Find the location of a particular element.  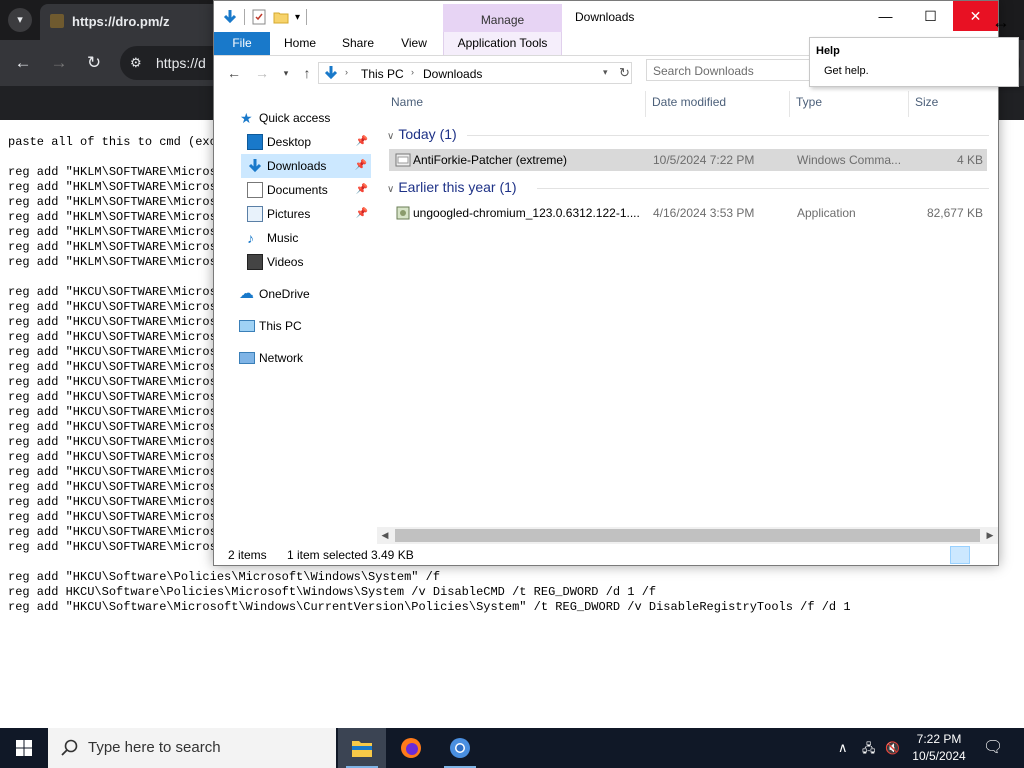

search-icon is located at coordinates (69, 747).